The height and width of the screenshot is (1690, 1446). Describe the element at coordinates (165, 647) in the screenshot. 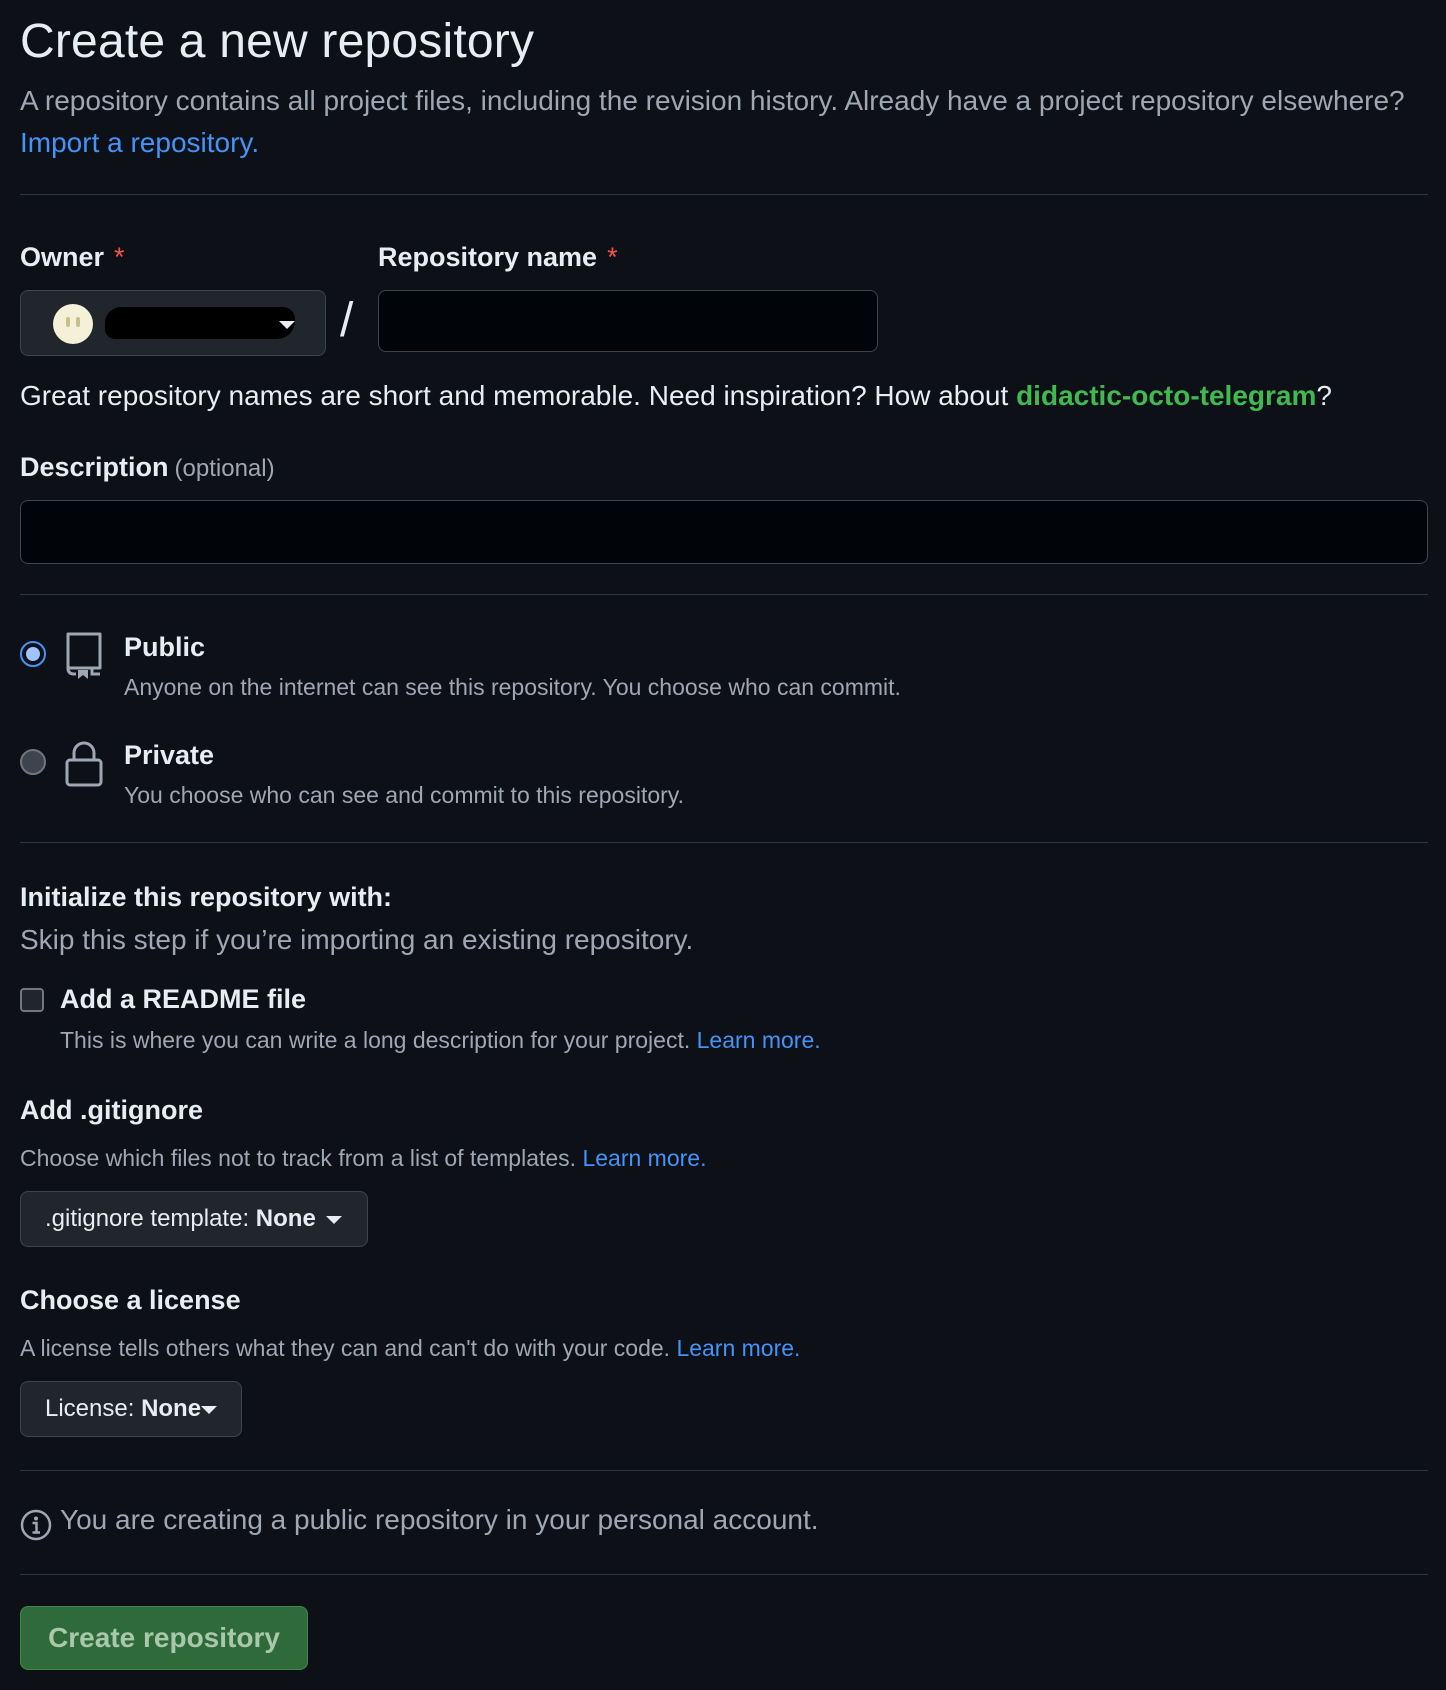

I see `visibility-public-title: Public` at that location.